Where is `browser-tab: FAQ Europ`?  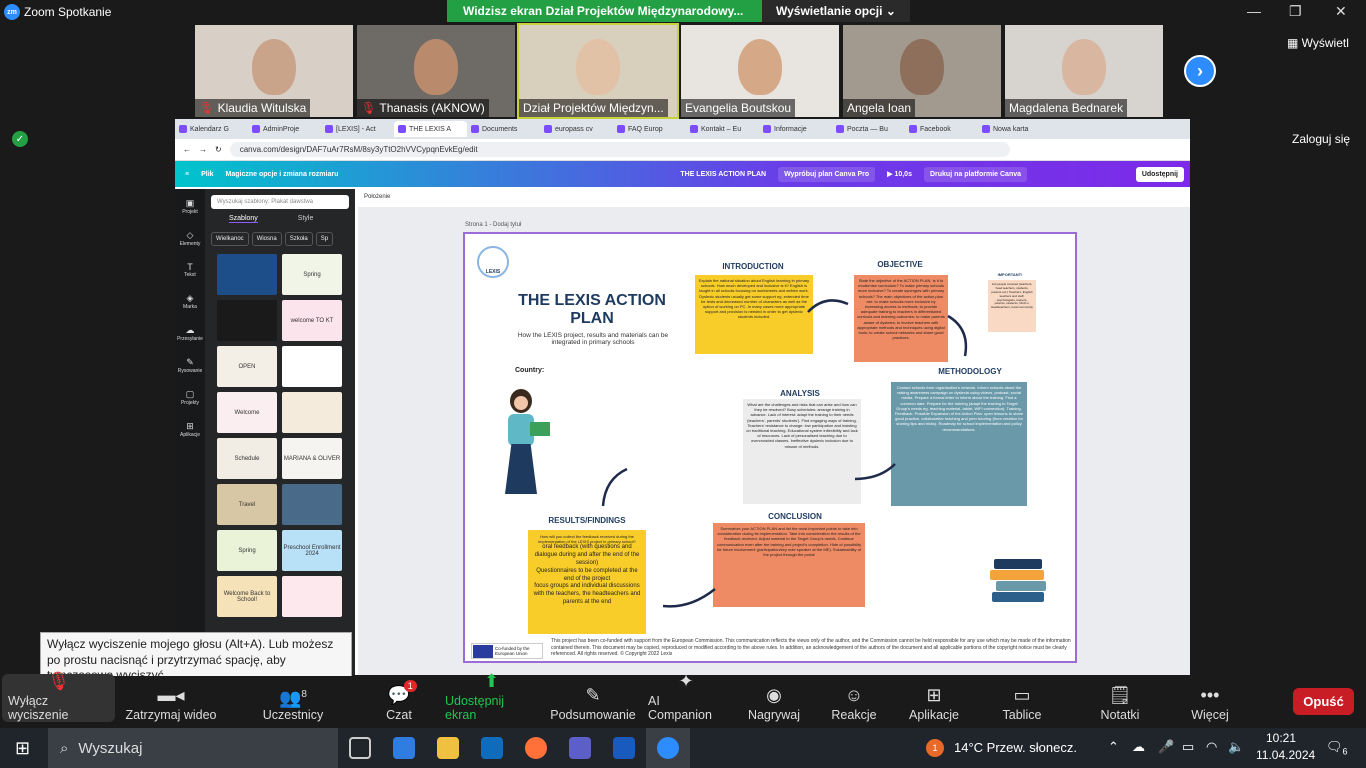
browser-tab: FAQ Europ is located at coordinates (649, 129).